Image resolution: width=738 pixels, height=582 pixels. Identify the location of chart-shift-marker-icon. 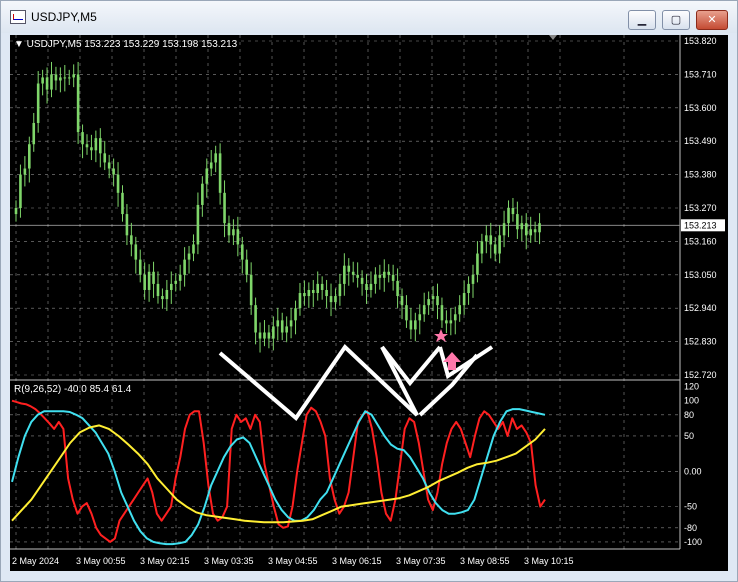
(553, 37).